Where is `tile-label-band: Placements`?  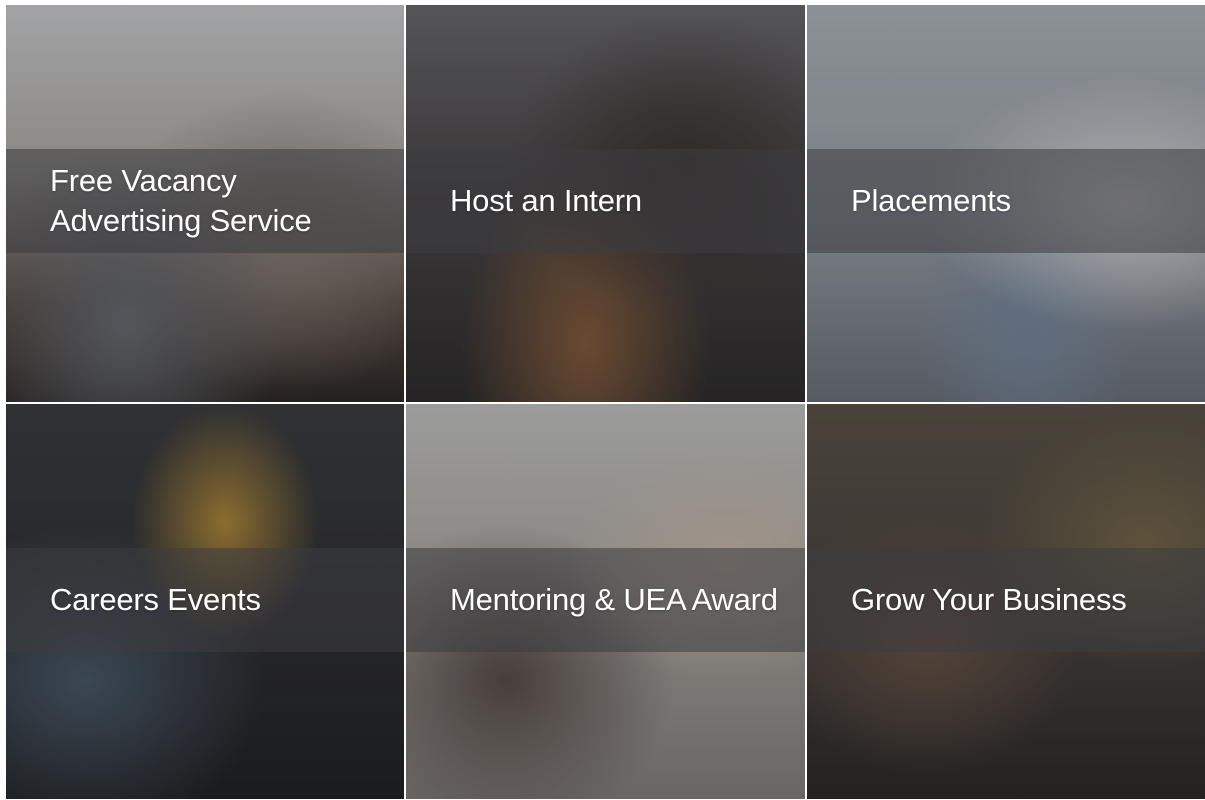
tile-label-band: Placements is located at coordinates (1006, 201).